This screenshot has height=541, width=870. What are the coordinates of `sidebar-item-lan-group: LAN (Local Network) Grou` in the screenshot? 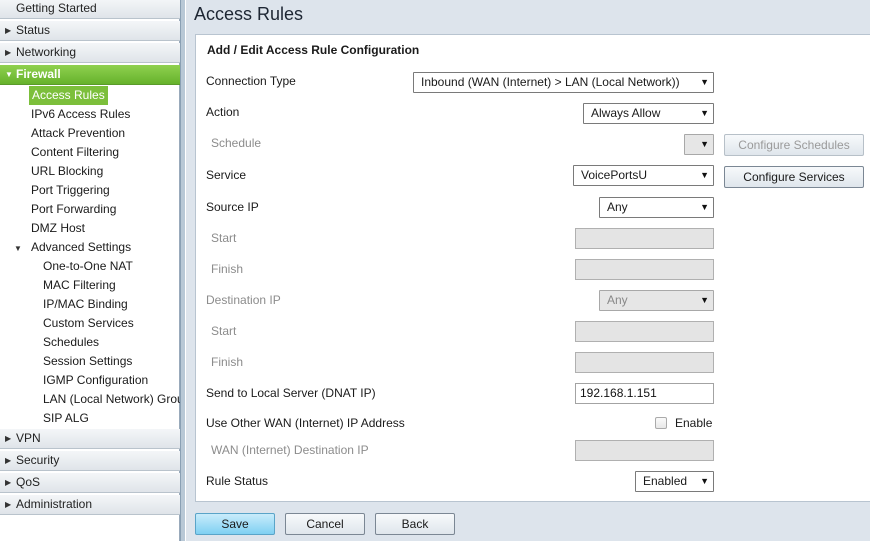 It's located at (111, 399).